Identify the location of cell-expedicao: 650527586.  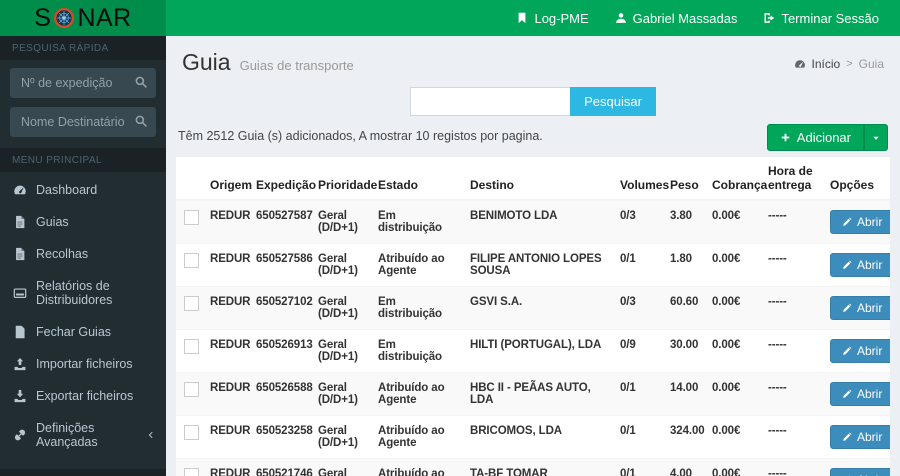
(284, 259).